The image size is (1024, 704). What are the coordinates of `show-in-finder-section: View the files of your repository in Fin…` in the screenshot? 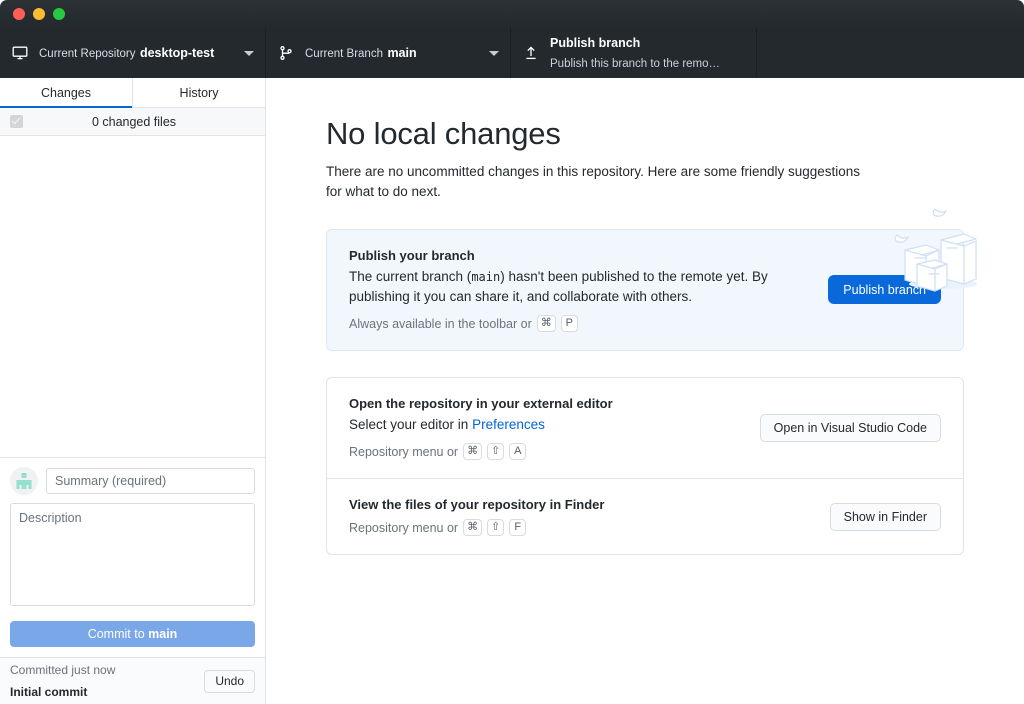 It's located at (645, 516).